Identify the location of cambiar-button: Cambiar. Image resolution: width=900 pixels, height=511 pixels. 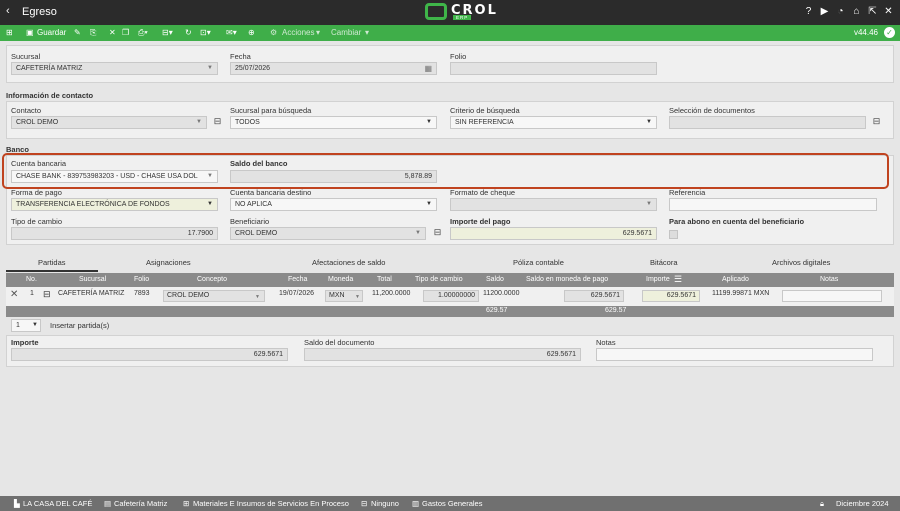
(346, 33).